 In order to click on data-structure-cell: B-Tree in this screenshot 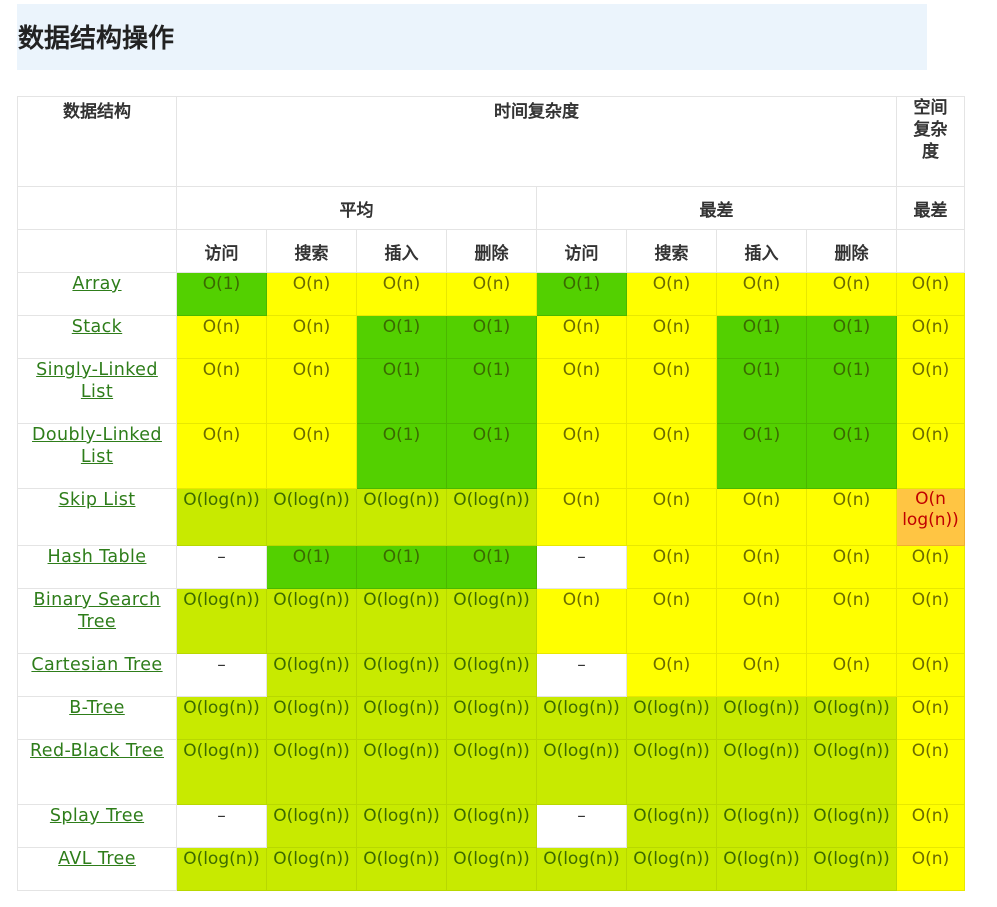, I will do `click(97, 718)`.